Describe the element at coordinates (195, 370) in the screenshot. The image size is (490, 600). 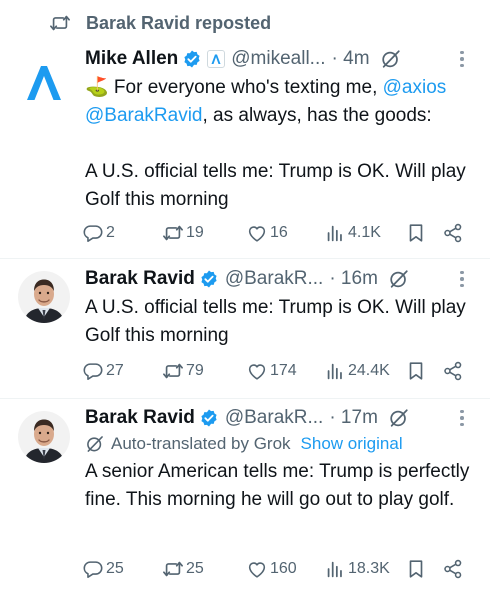
I see `repost-count: 79` at that location.